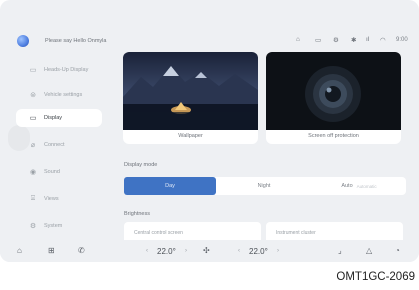 Image resolution: width=419 pixels, height=290 pixels. Describe the element at coordinates (33, 226) in the screenshot. I see `gear-icon: ⚙` at that location.